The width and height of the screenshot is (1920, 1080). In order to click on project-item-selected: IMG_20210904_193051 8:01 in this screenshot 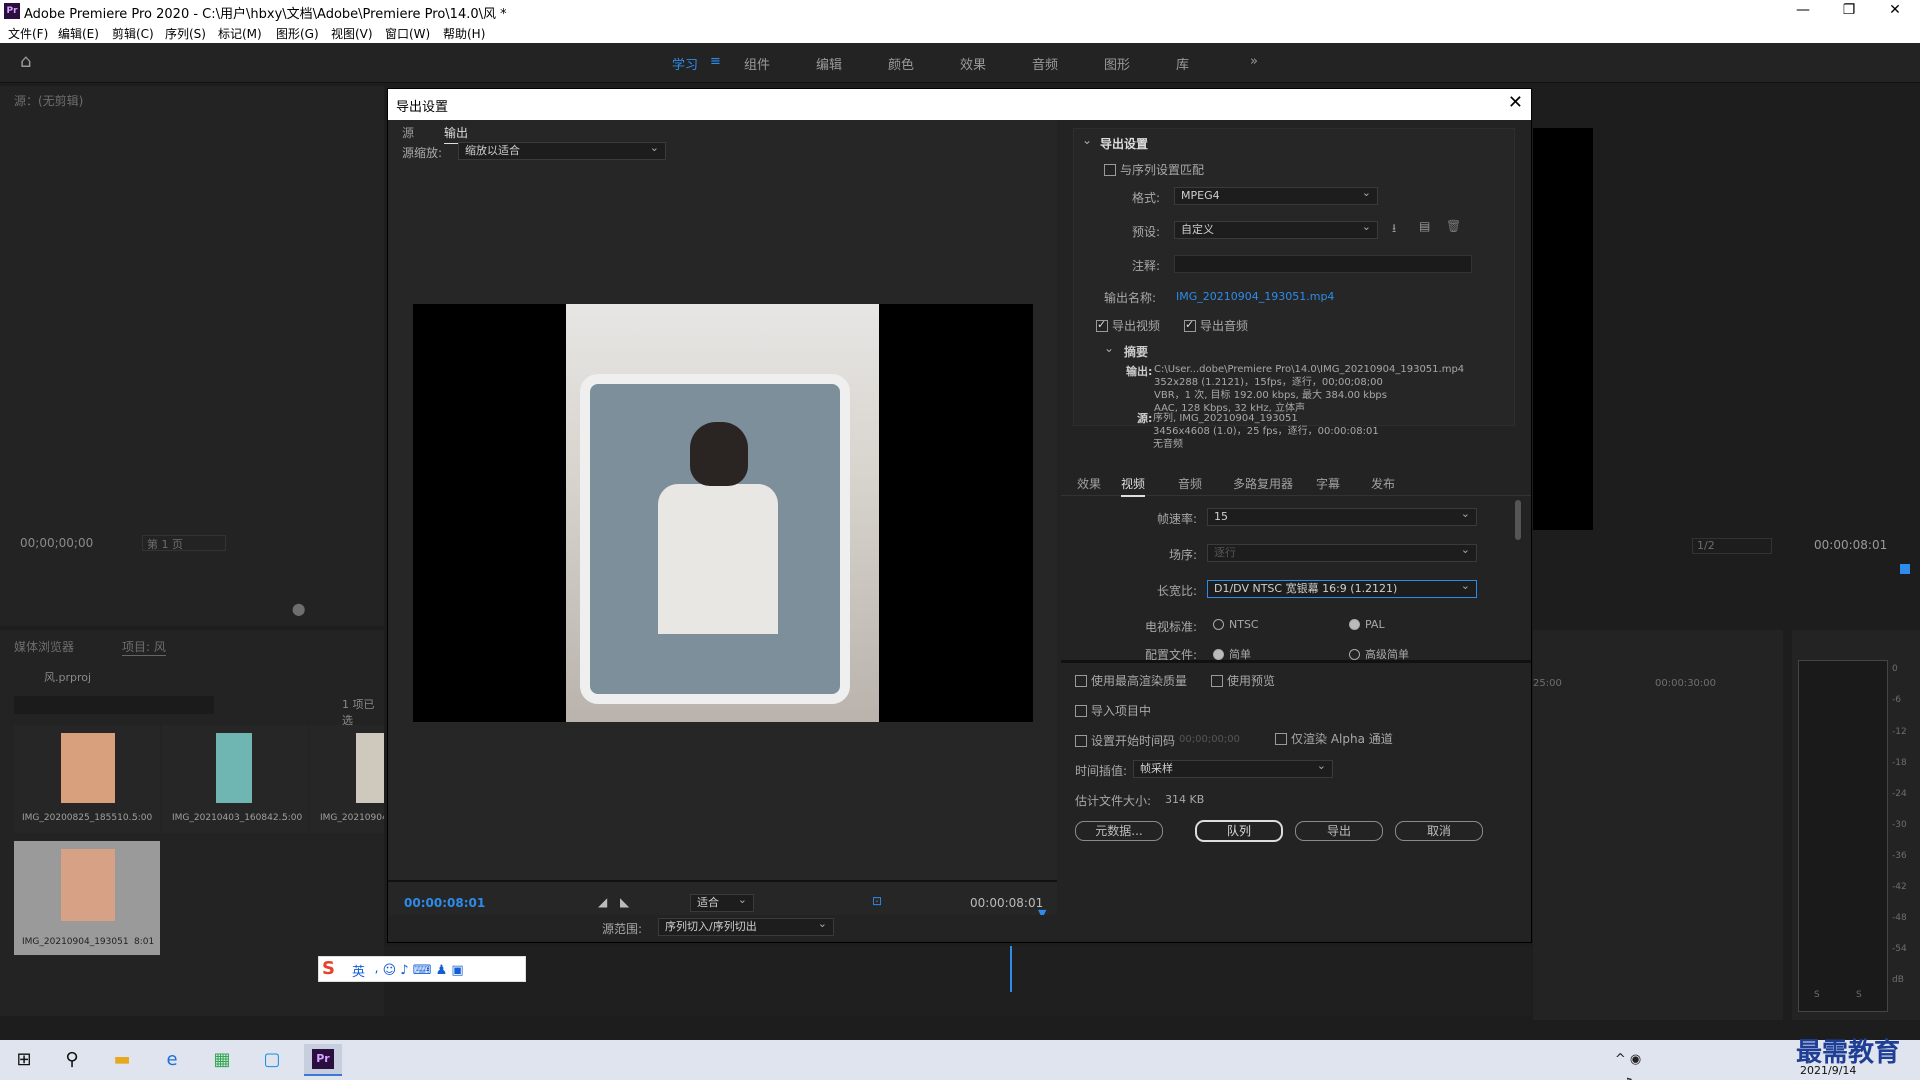, I will do `click(87, 898)`.